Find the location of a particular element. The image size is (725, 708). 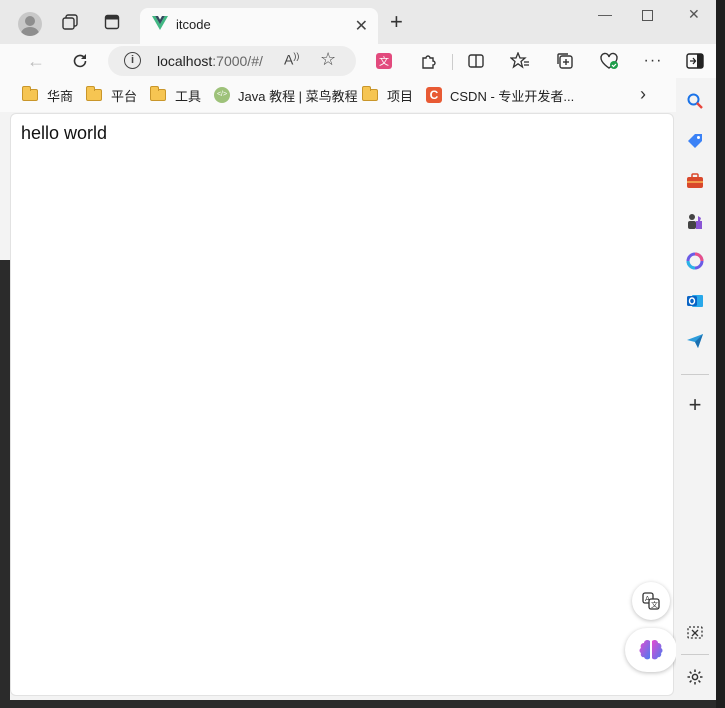

background-editor-strip is located at coordinates (5, 484).